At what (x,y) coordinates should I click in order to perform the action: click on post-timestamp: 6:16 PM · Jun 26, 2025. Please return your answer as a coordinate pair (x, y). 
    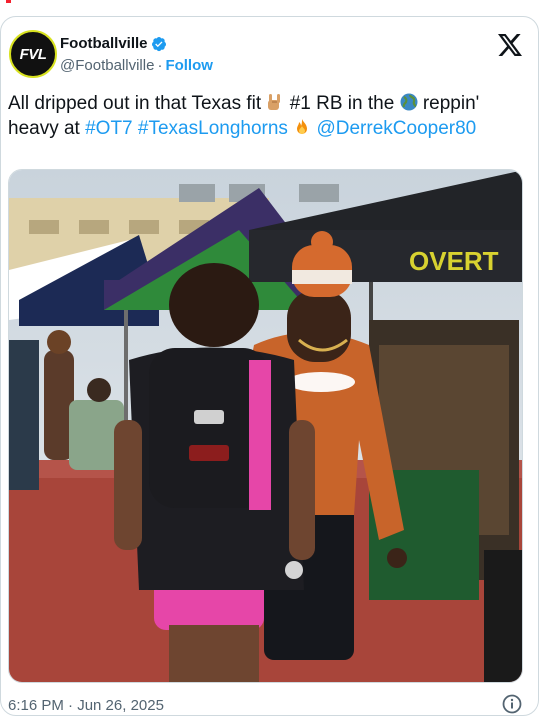
    Looking at the image, I should click on (86, 705).